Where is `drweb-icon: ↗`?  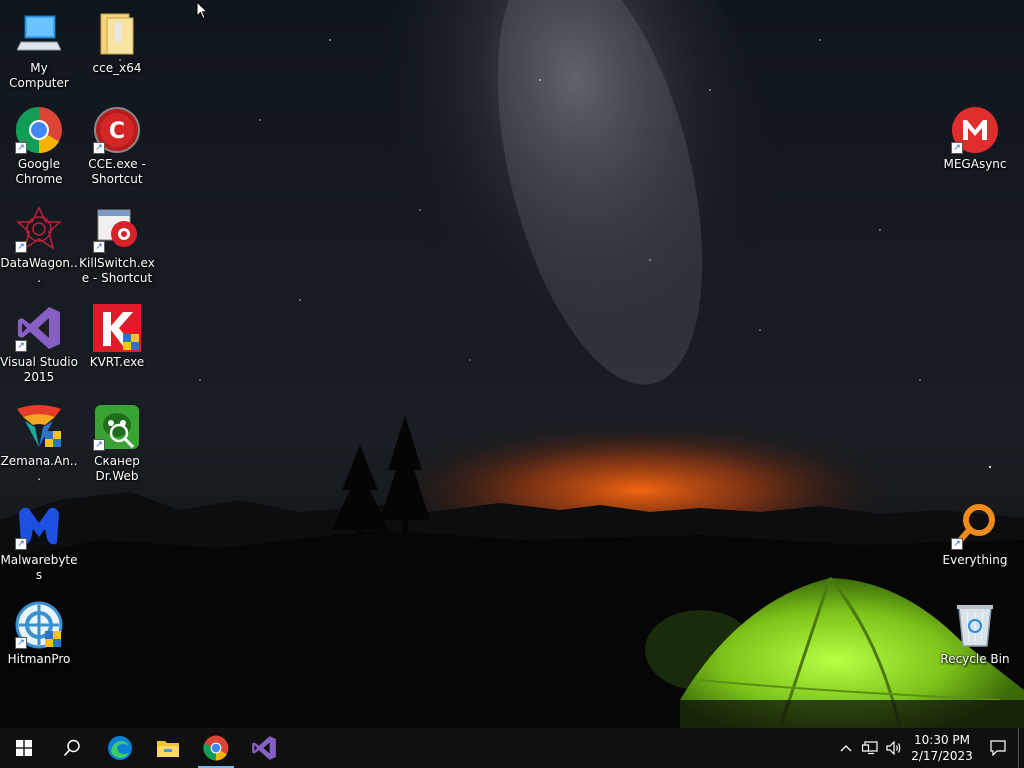 drweb-icon: ↗ is located at coordinates (117, 427).